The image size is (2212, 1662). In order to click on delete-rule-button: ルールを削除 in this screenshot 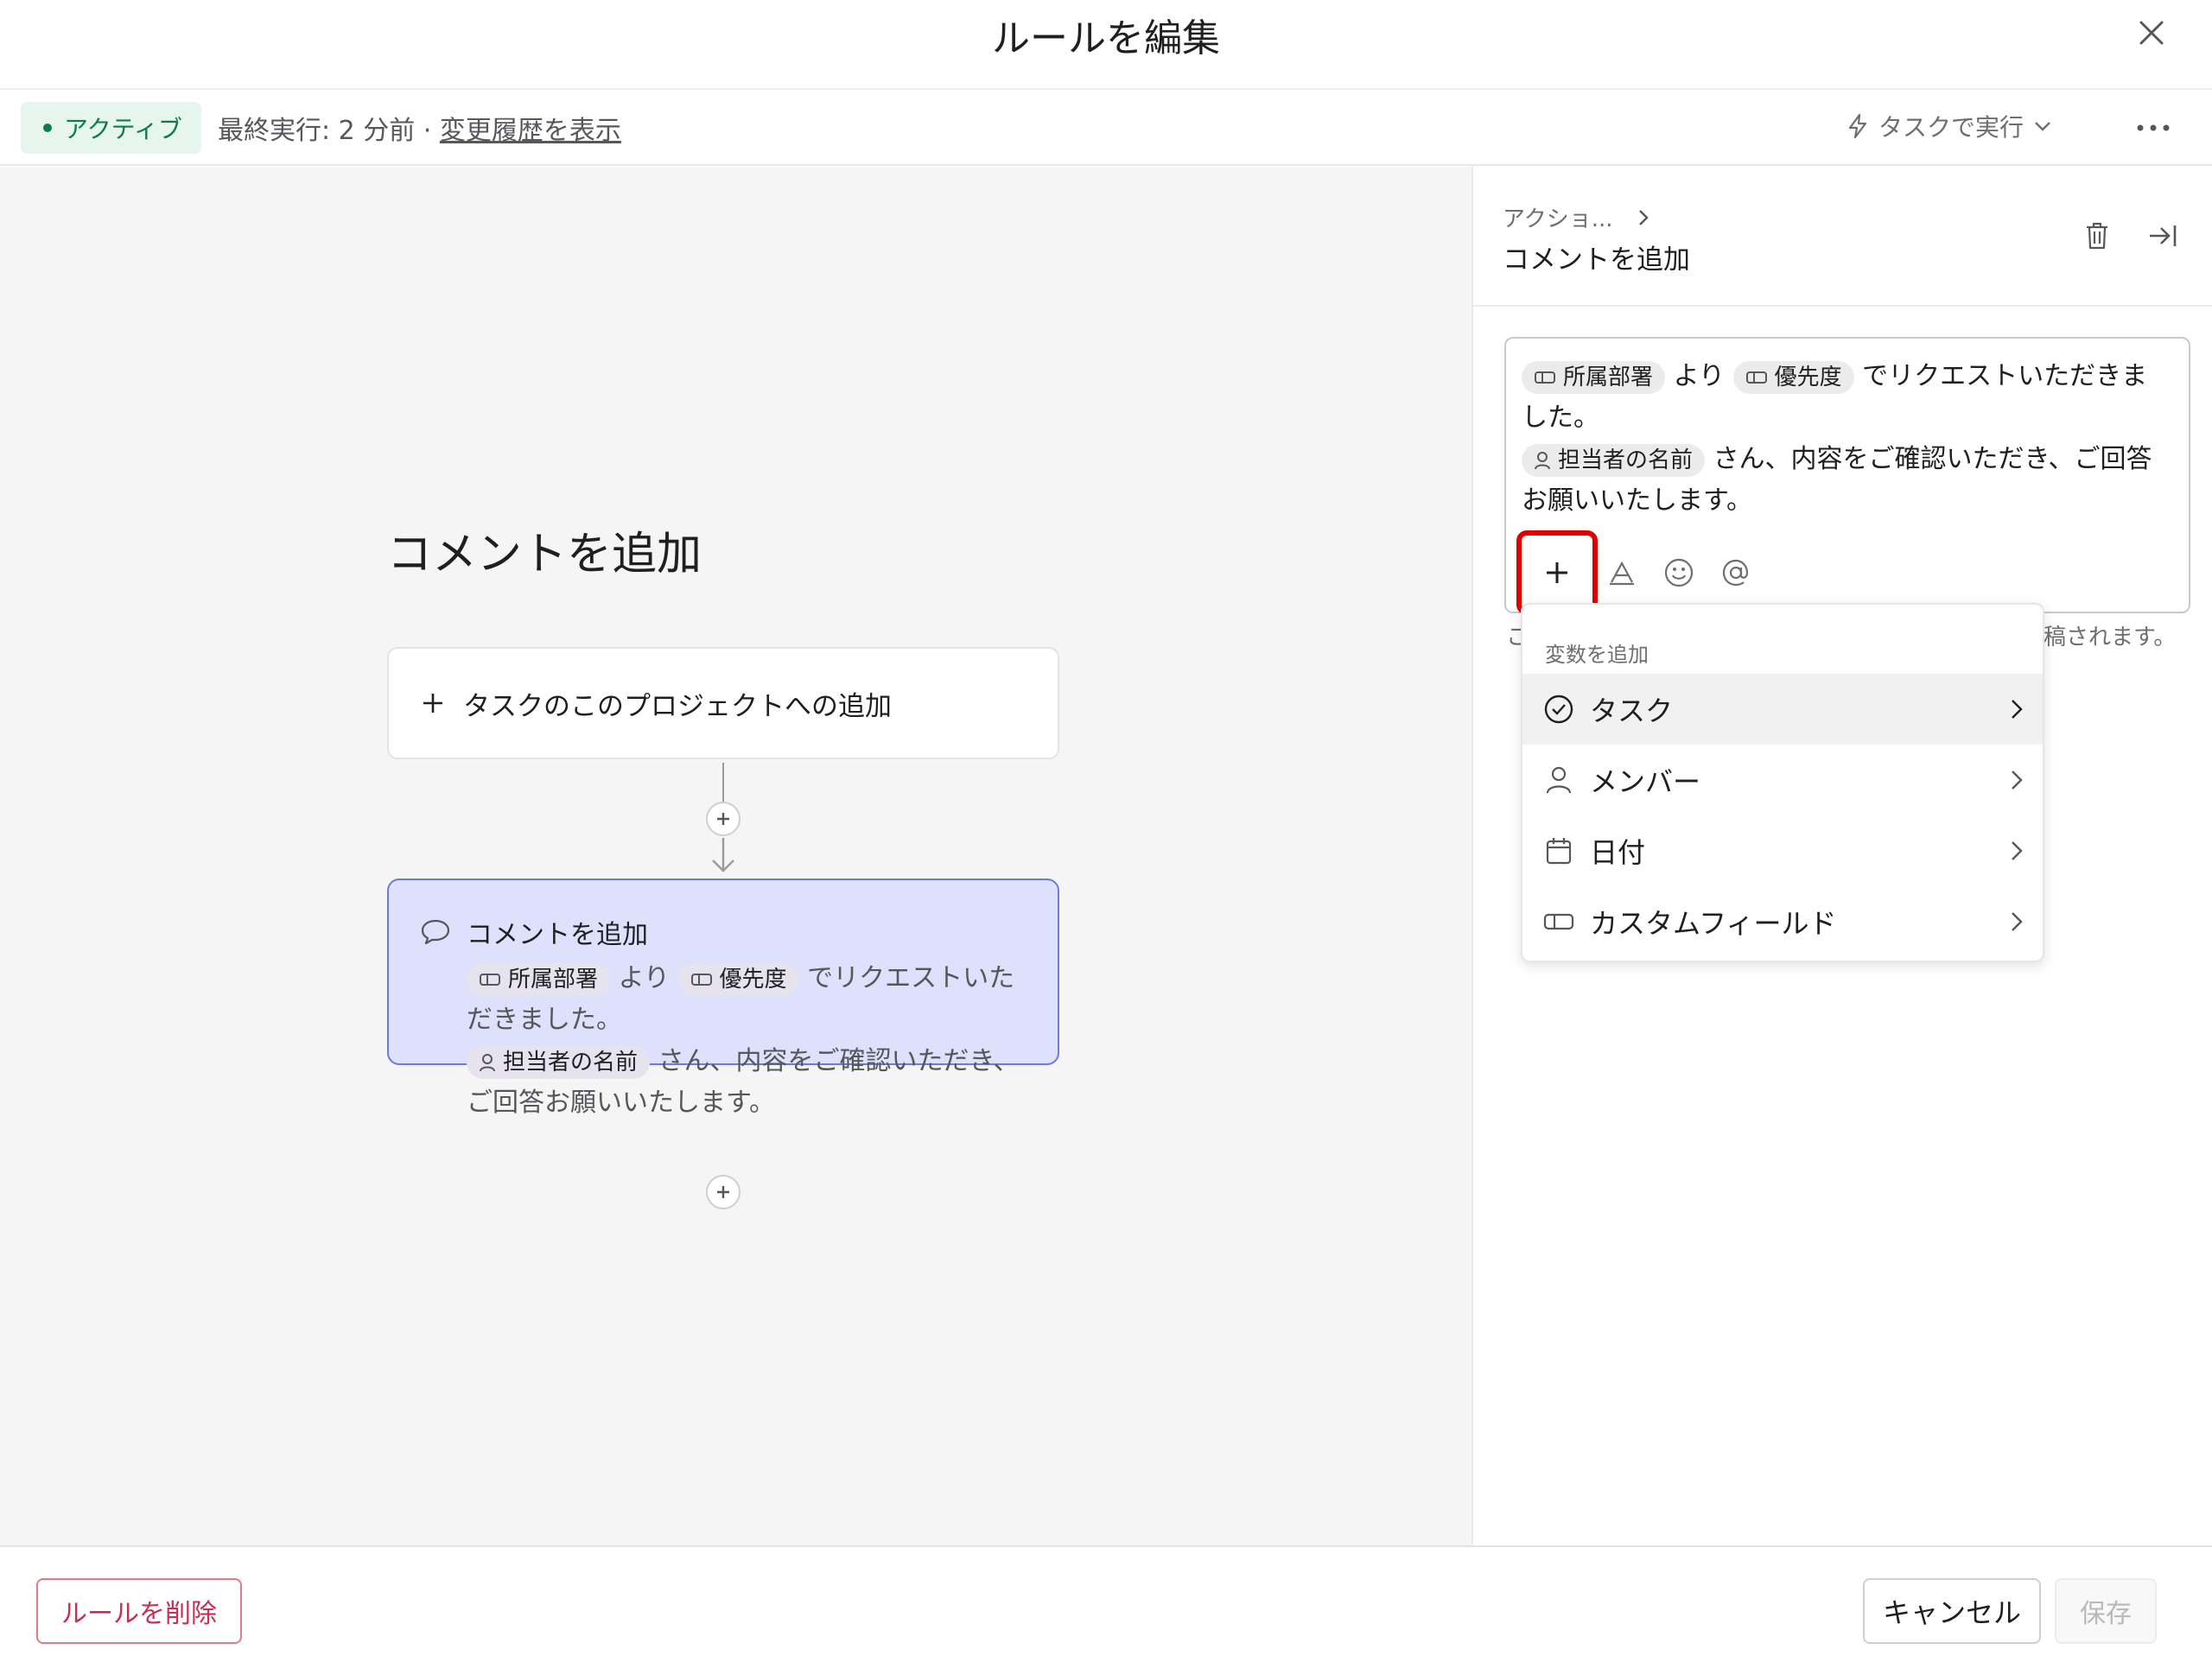, I will do `click(139, 1611)`.